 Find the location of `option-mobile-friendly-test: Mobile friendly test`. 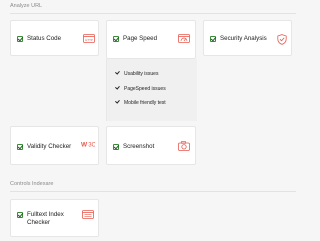

option-mobile-friendly-test: Mobile friendly test is located at coordinates (140, 102).